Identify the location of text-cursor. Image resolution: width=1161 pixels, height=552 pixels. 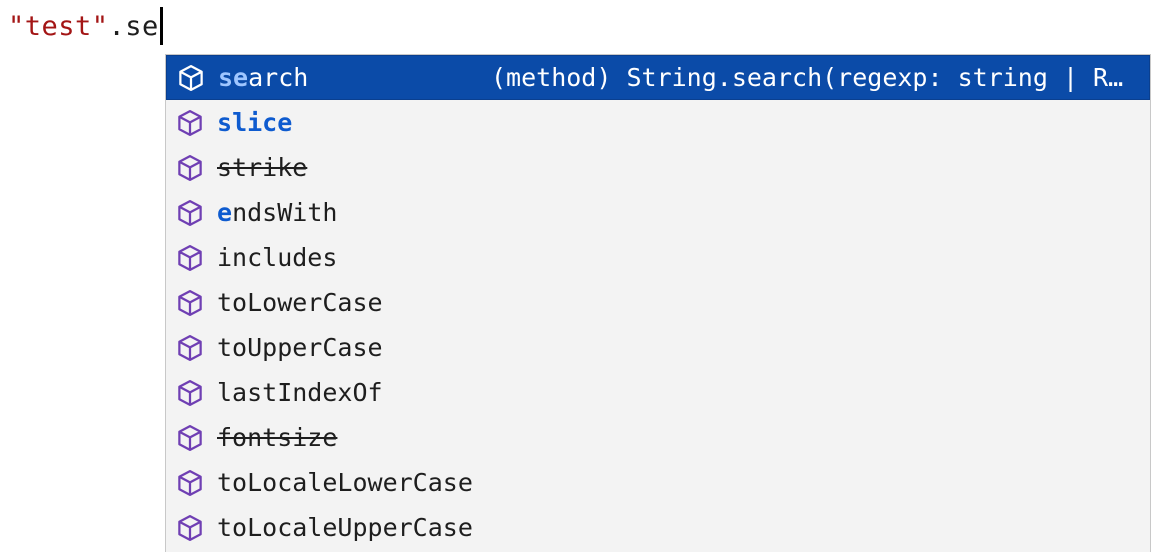
(161, 26).